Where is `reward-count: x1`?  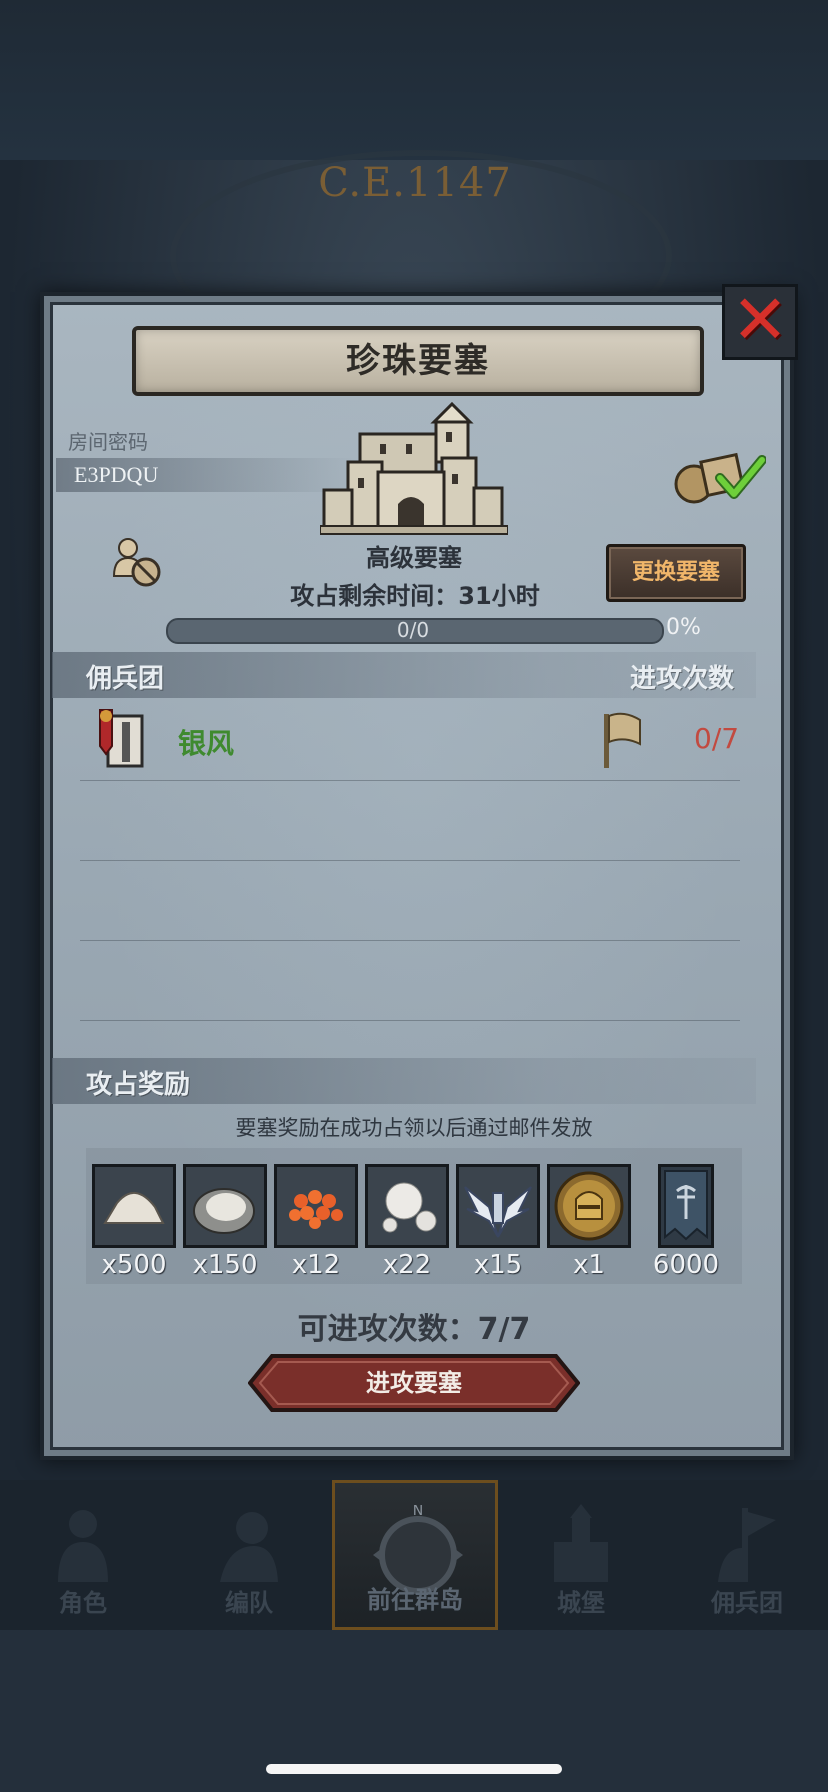 reward-count: x1 is located at coordinates (589, 1265).